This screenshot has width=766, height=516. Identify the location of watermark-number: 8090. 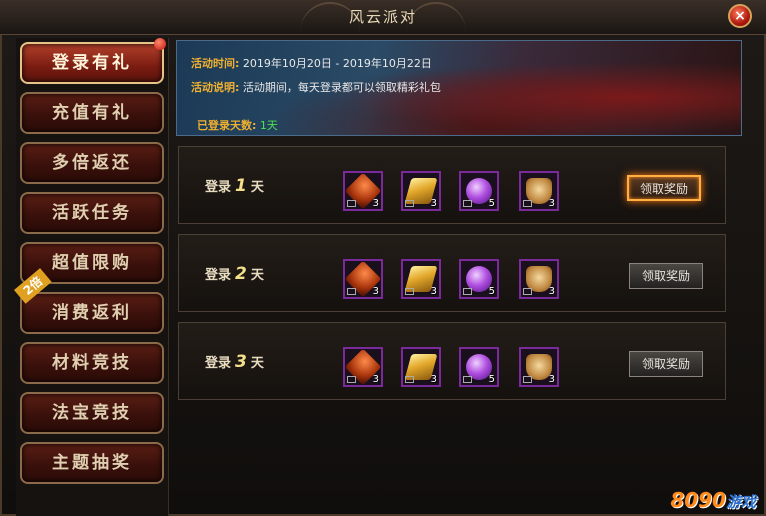
(698, 500).